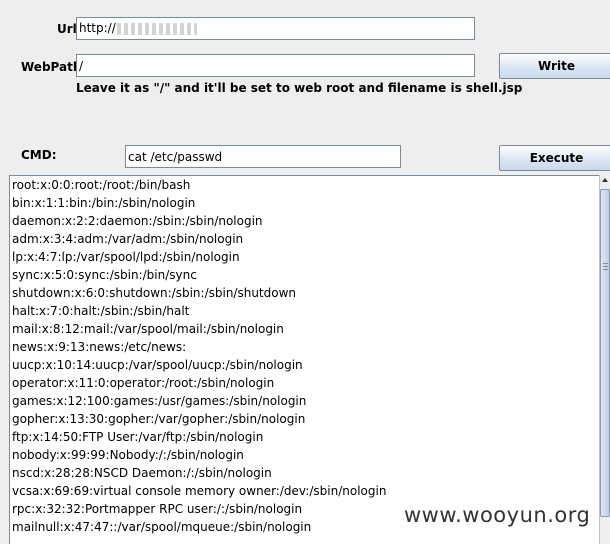 This screenshot has width=610, height=544. I want to click on output-line: sync:x:5:0:sync:/sbin:/bin/sync, so click(104, 275).